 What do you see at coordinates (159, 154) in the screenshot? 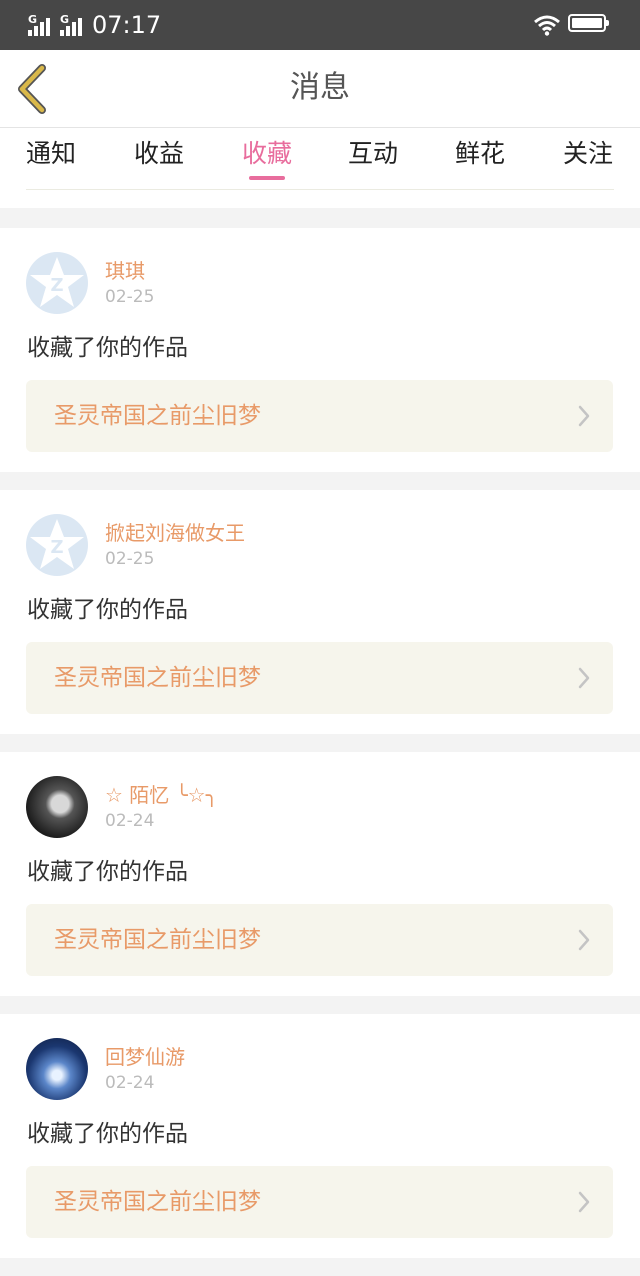
I see `tab-earnings: 收益` at bounding box center [159, 154].